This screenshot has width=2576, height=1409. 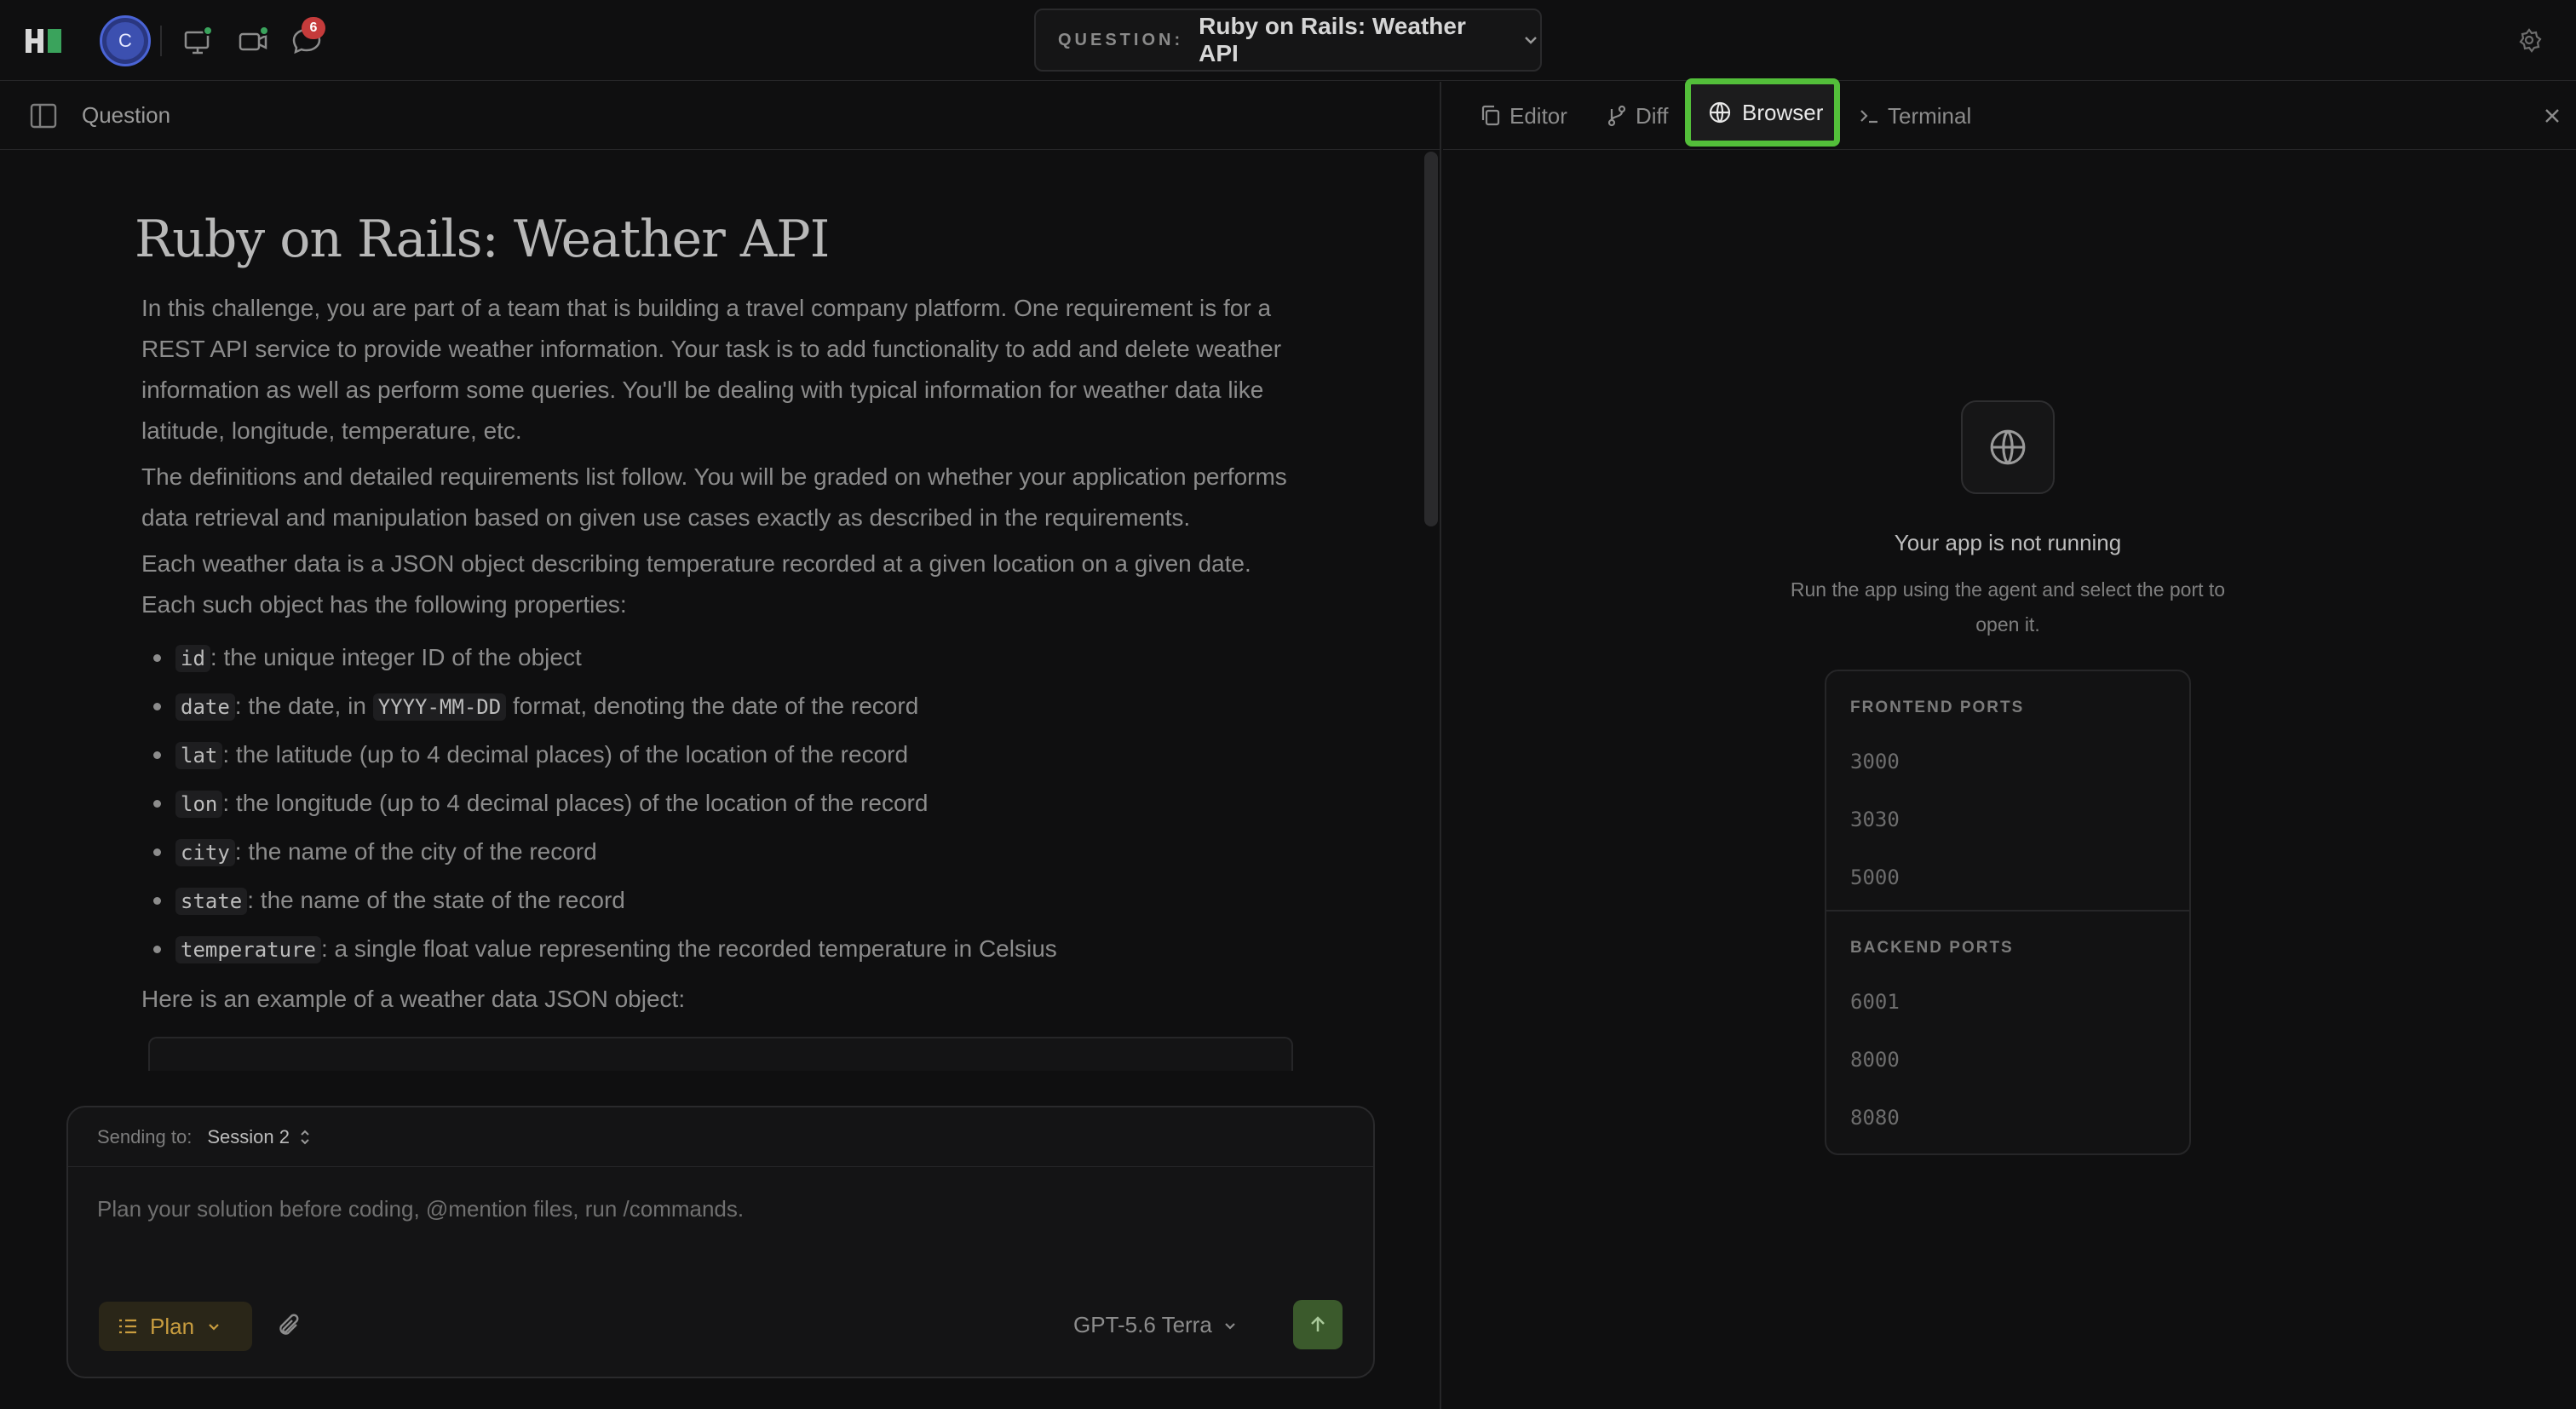 I want to click on session-selector-row: Sending to: Session 2, so click(x=720, y=1137).